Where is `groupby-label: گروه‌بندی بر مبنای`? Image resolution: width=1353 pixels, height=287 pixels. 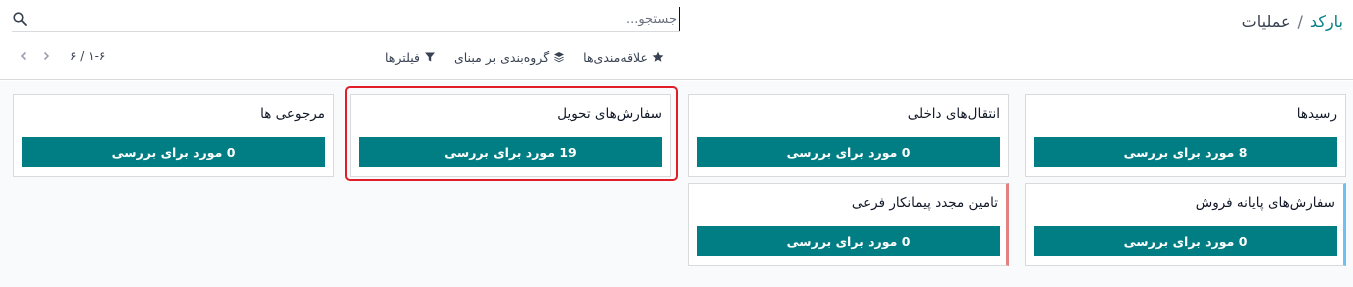
groupby-label: گروه‌بندی بر مبنای is located at coordinates (501, 57).